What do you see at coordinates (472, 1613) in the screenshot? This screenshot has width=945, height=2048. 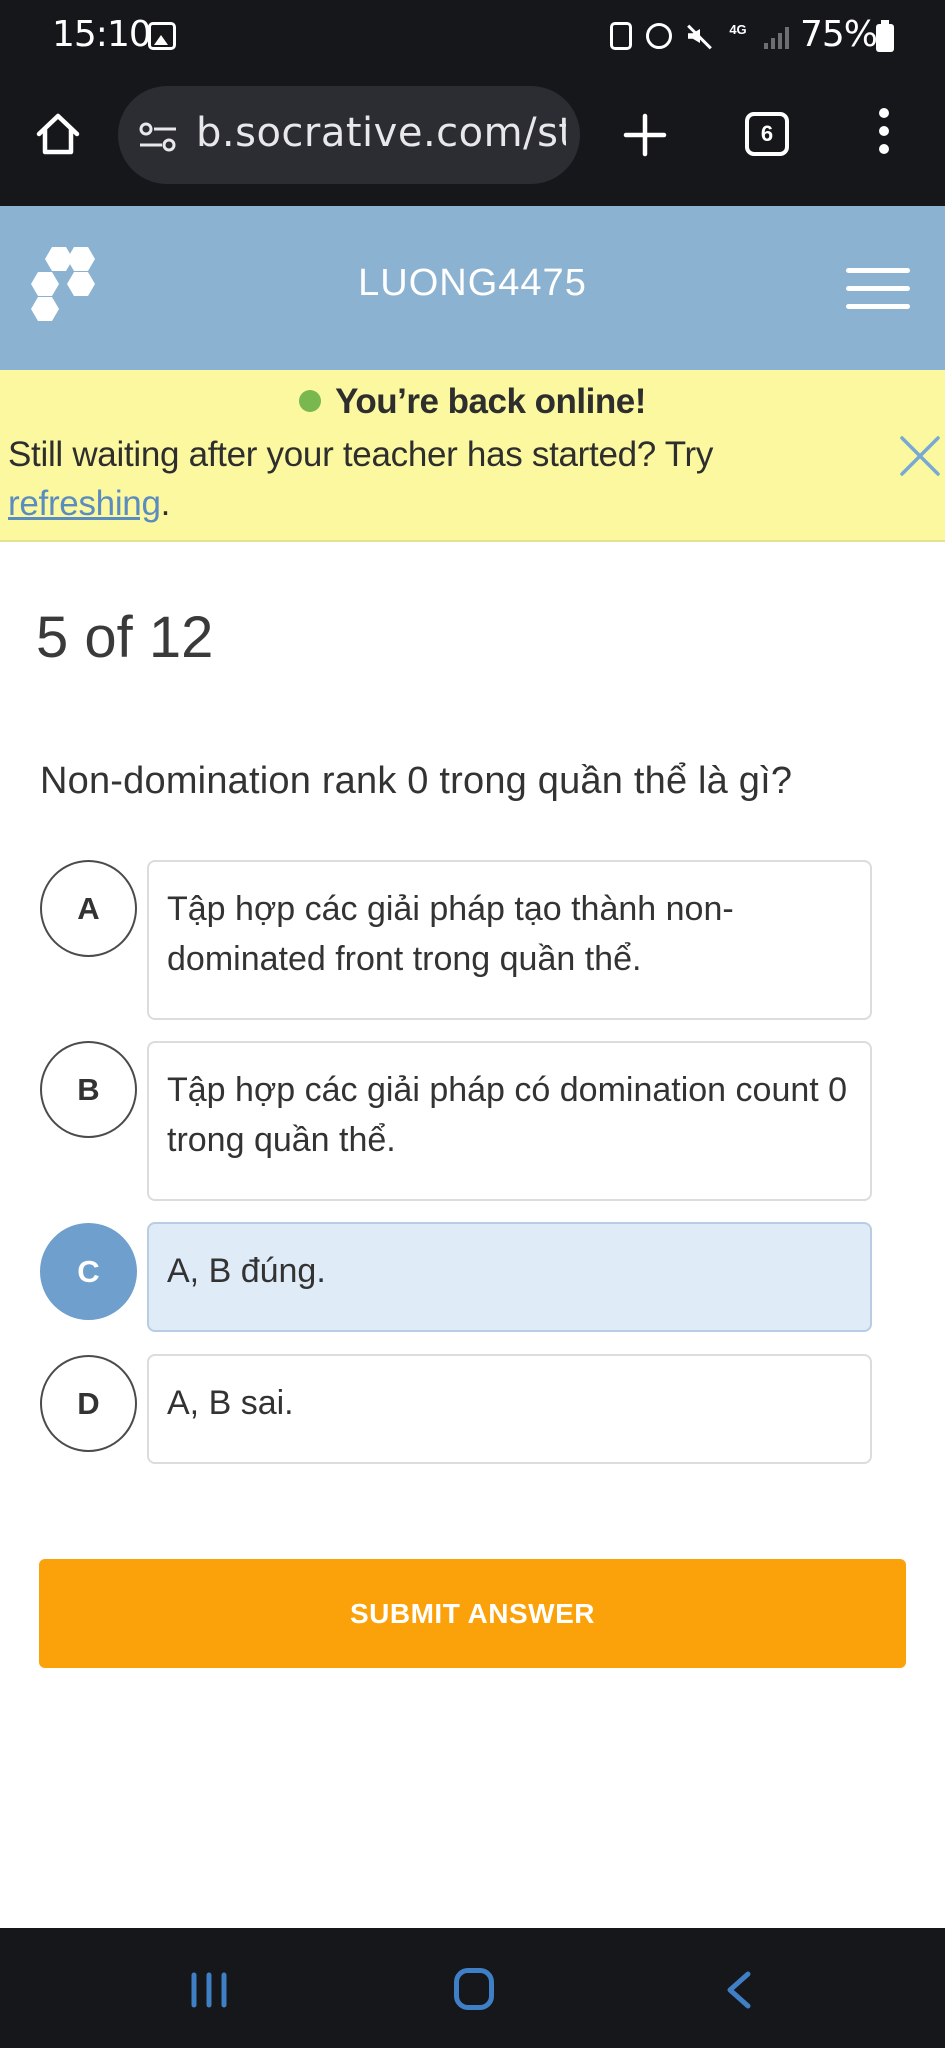 I see `submit-answer-button: SUBMIT ANSWER` at bounding box center [472, 1613].